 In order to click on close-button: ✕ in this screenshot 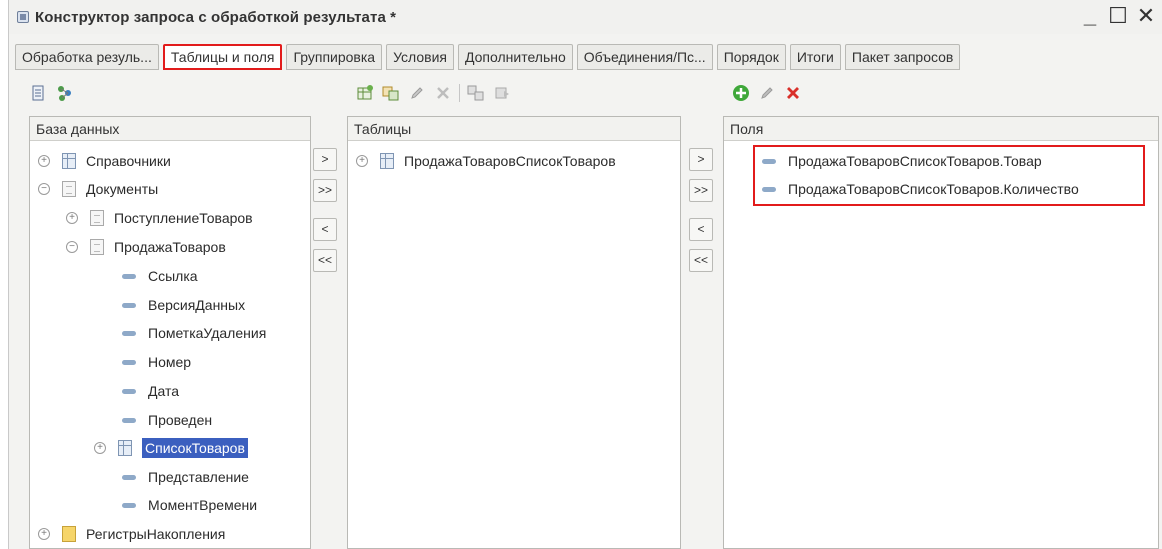, I will do `click(1146, 16)`.